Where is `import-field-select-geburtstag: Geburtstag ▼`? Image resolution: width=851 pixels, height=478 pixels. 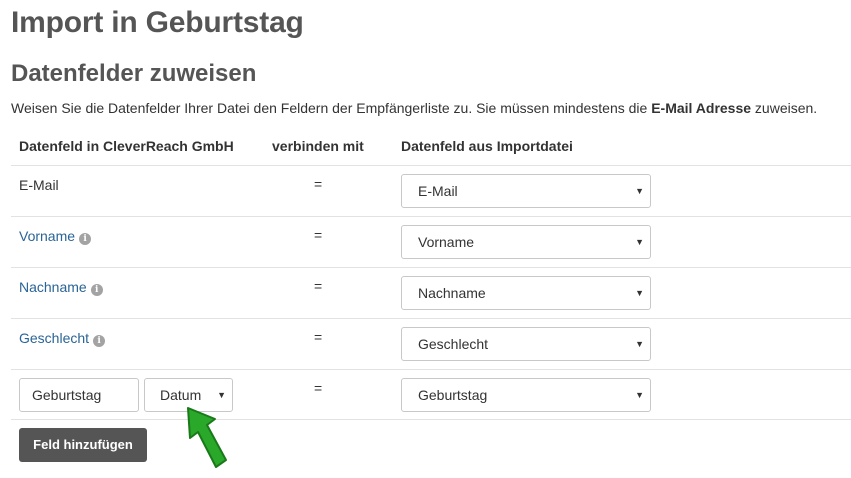 import-field-select-geburtstag: Geburtstag ▼ is located at coordinates (526, 395).